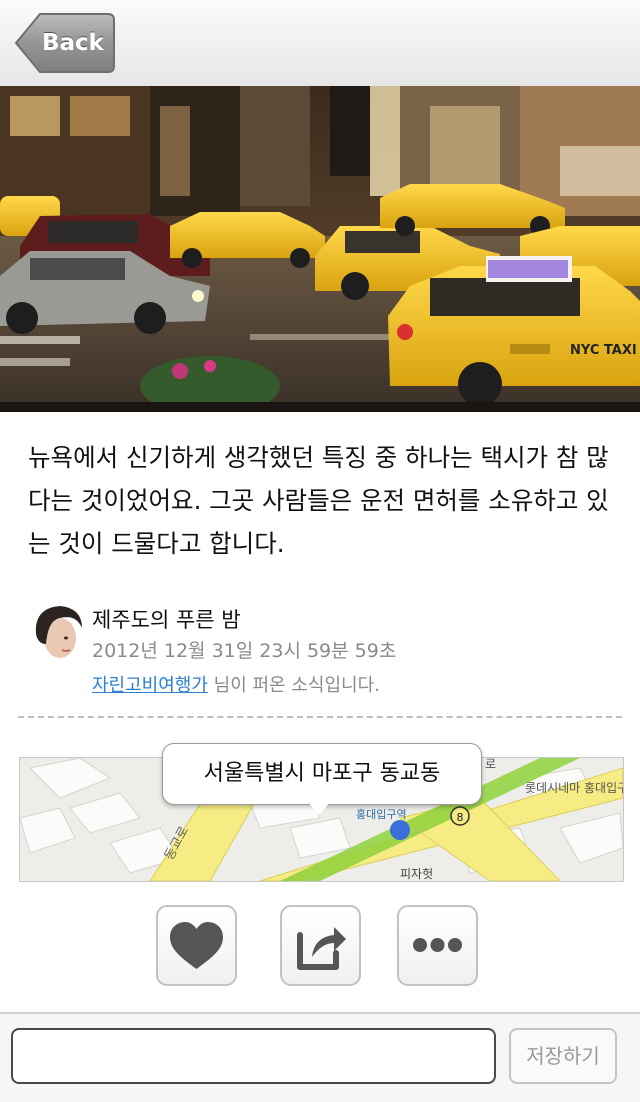  I want to click on post-date: 2012년 12월 31일 23시 59분 59초, so click(244, 651).